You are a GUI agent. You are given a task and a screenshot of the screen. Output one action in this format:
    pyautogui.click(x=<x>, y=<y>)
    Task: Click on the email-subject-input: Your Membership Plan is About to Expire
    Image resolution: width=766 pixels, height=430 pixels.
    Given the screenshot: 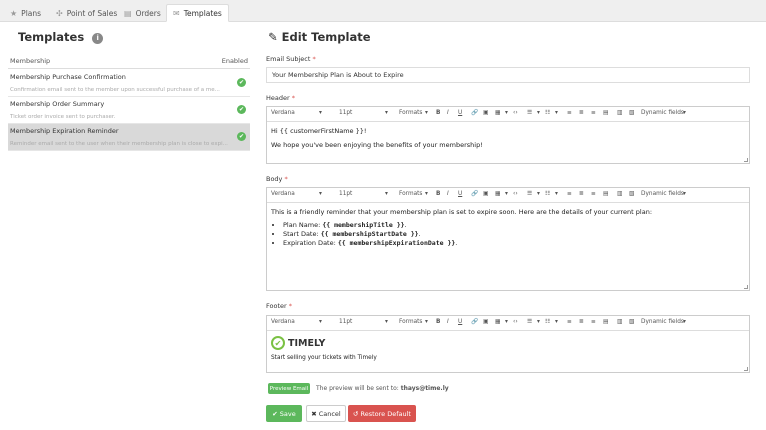 What is the action you would take?
    pyautogui.click(x=508, y=75)
    